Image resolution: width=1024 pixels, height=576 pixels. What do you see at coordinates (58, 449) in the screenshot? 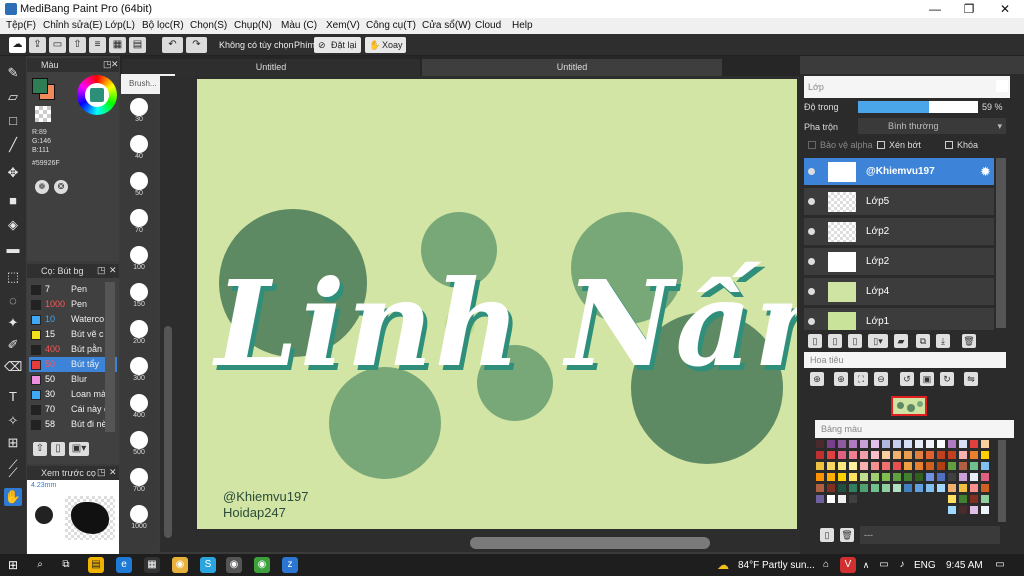
I see `brush-new-icon: ▯` at bounding box center [58, 449].